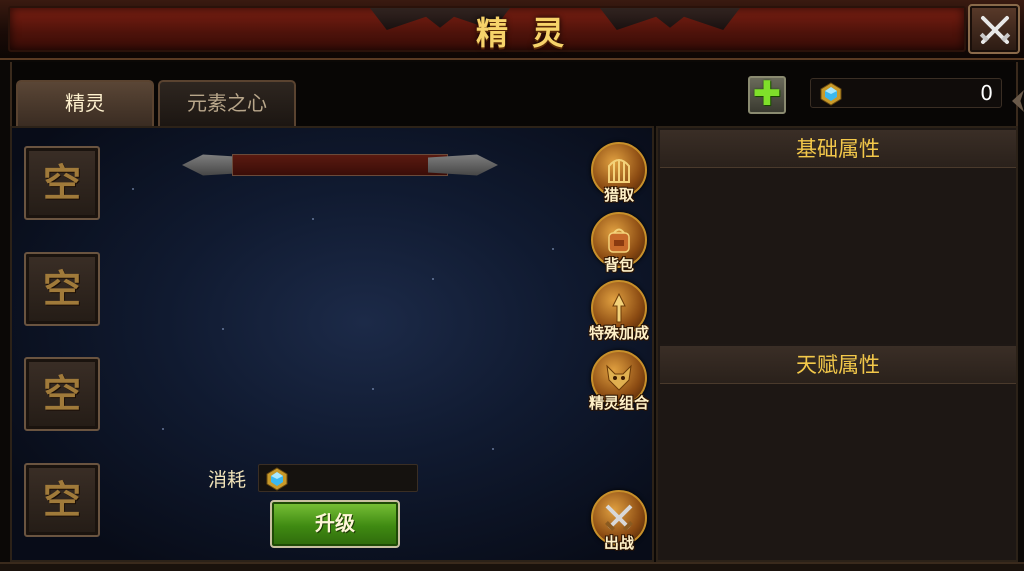  What do you see at coordinates (62, 183) in the screenshot?
I see `spirit-slot-1: 空` at bounding box center [62, 183].